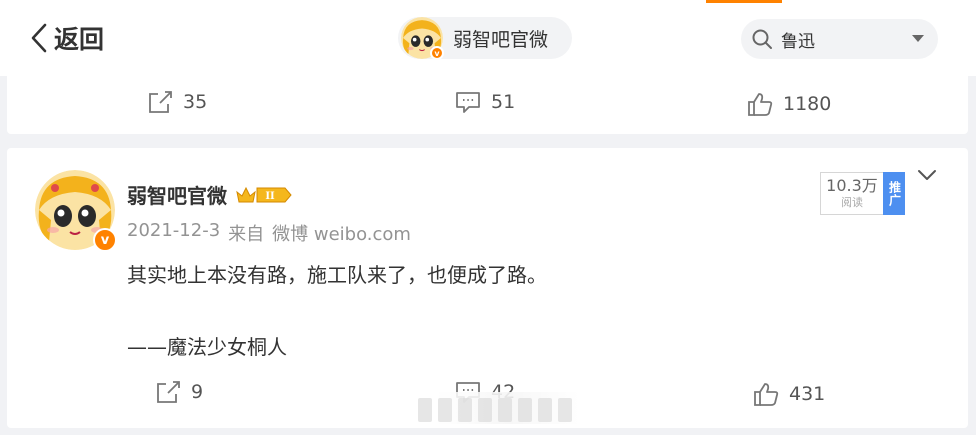 The image size is (976, 435). I want to click on repost-button: 35, so click(177, 102).